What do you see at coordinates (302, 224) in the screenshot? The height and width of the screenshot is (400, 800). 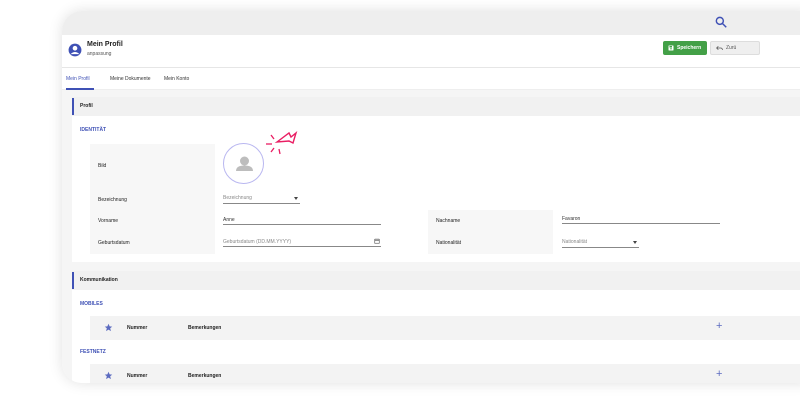 I see `firstname-underline` at bounding box center [302, 224].